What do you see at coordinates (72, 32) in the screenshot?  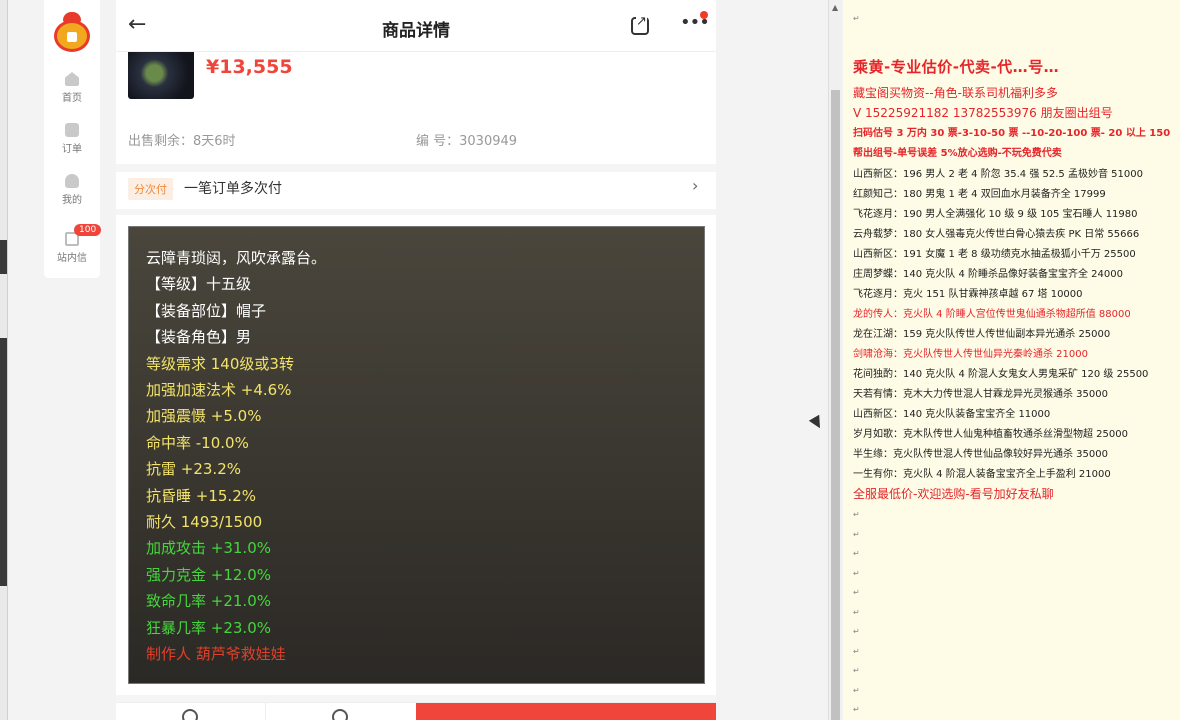 I see `app-logo-icon` at bounding box center [72, 32].